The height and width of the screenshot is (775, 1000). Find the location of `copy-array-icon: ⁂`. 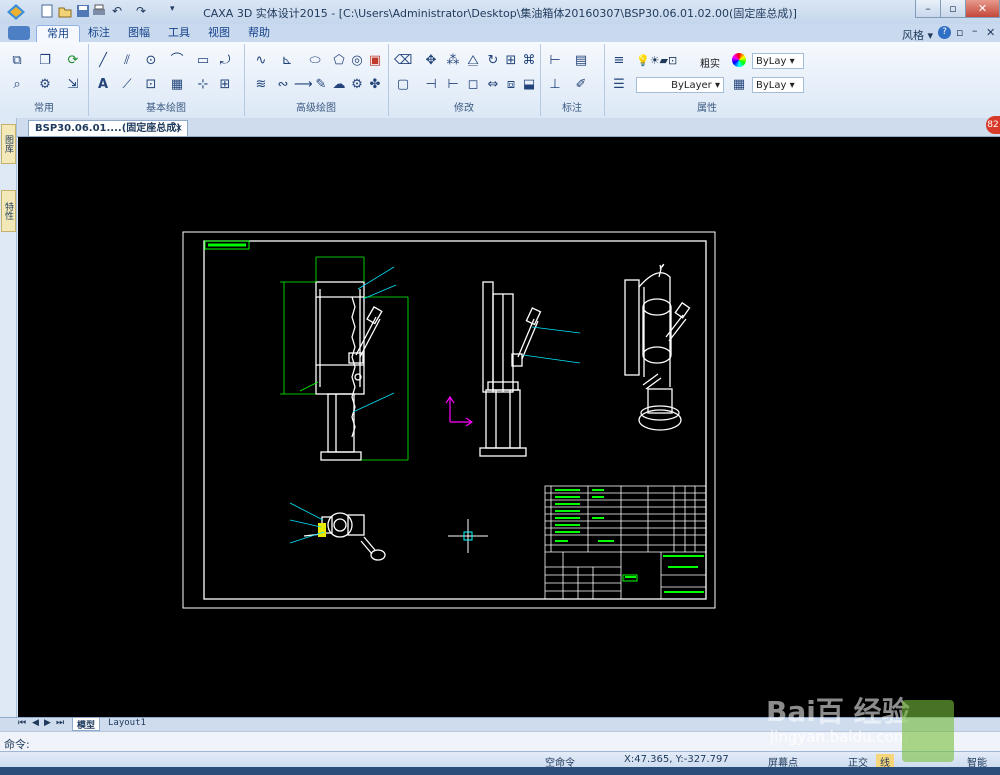

copy-array-icon: ⁂ is located at coordinates (453, 61).